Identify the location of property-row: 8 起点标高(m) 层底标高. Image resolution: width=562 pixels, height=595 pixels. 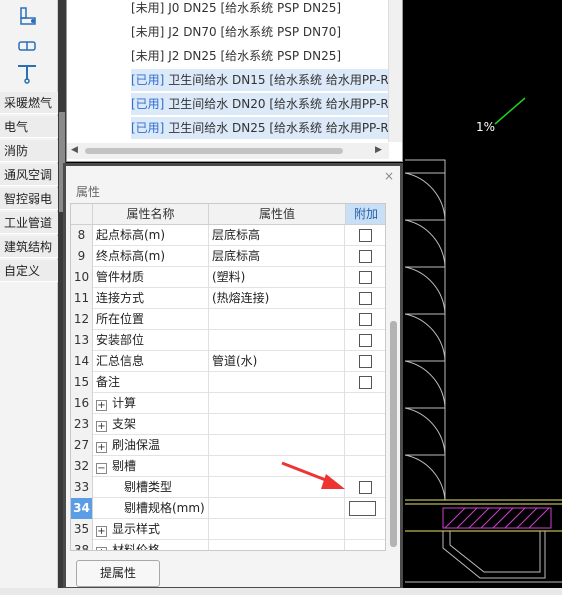
(228, 235).